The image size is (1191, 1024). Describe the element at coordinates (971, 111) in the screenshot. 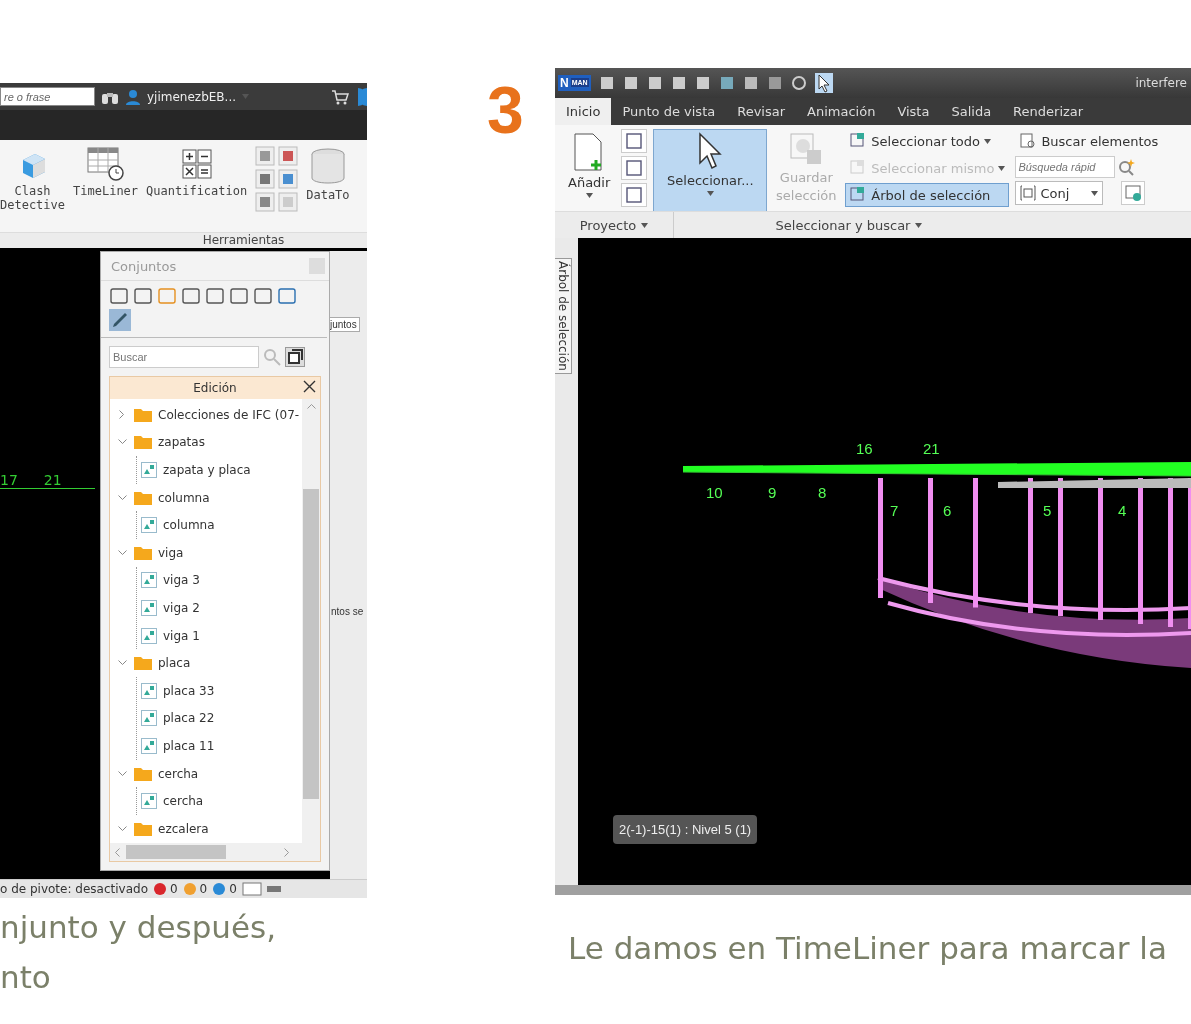

I see `ribbon-tab: Salida` at that location.